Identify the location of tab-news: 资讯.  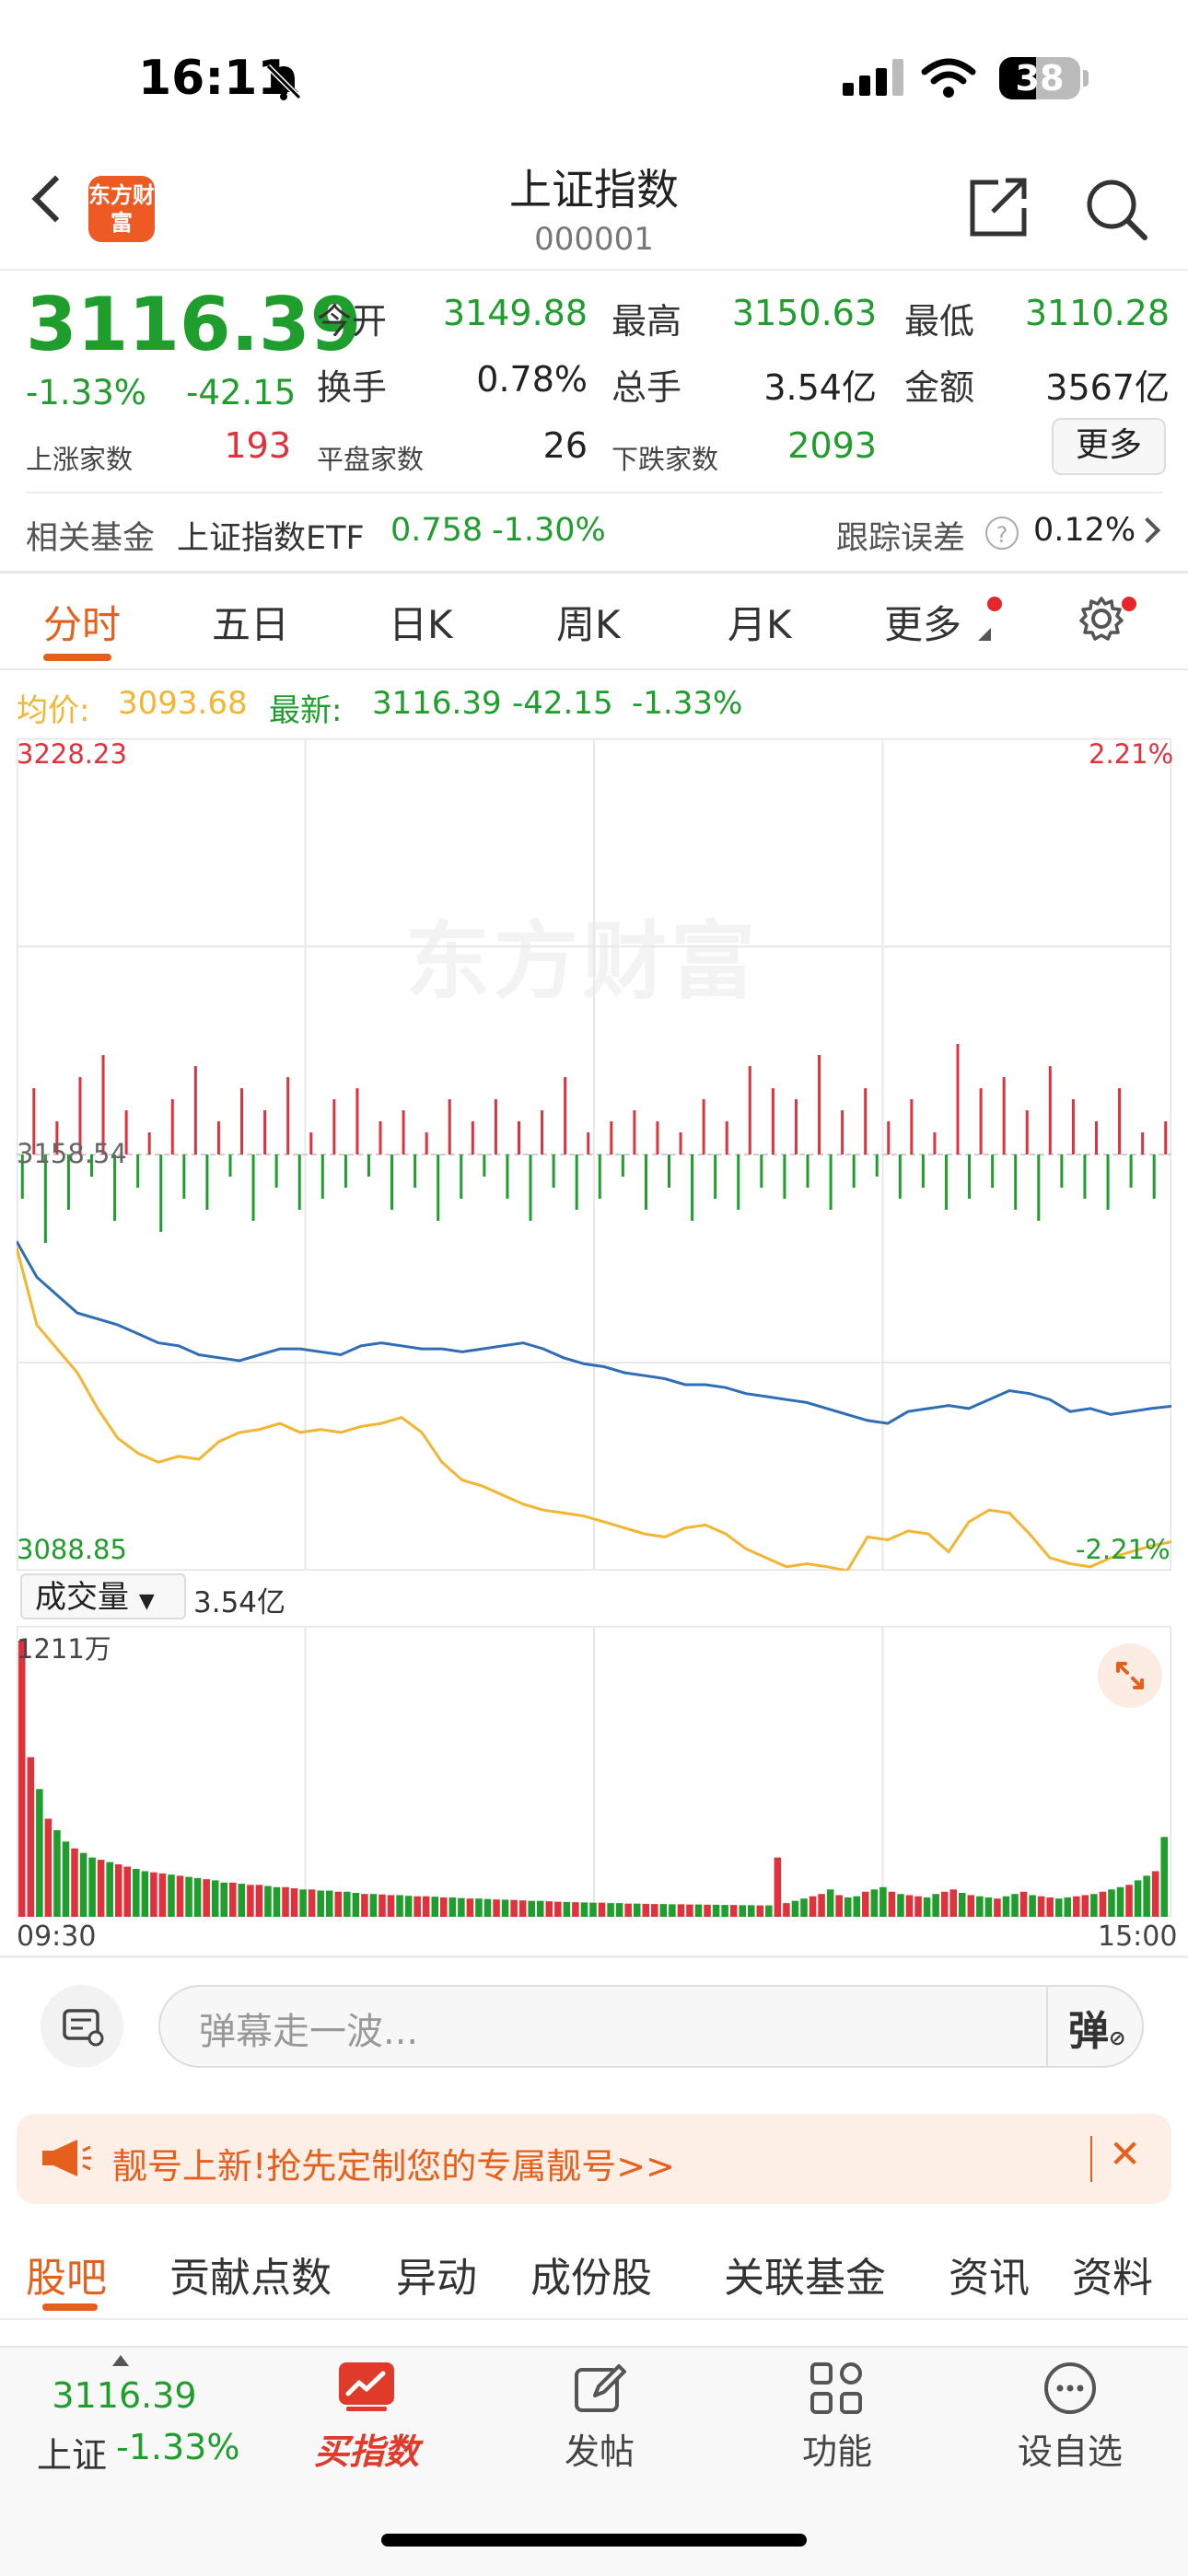
(989, 2274).